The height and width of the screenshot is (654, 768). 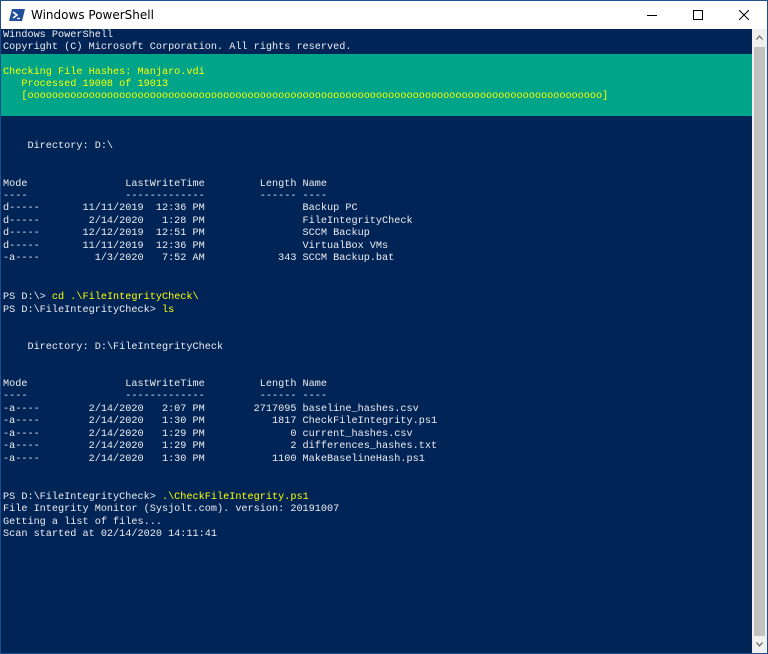 I want to click on title-bar: Windows PowerShell, so click(x=384, y=15).